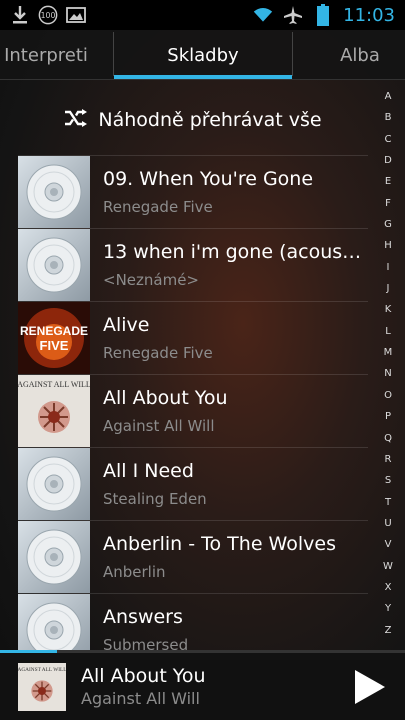 Image resolution: width=405 pixels, height=720 pixels. Describe the element at coordinates (76, 120) in the screenshot. I see `shuffle-icon` at that location.